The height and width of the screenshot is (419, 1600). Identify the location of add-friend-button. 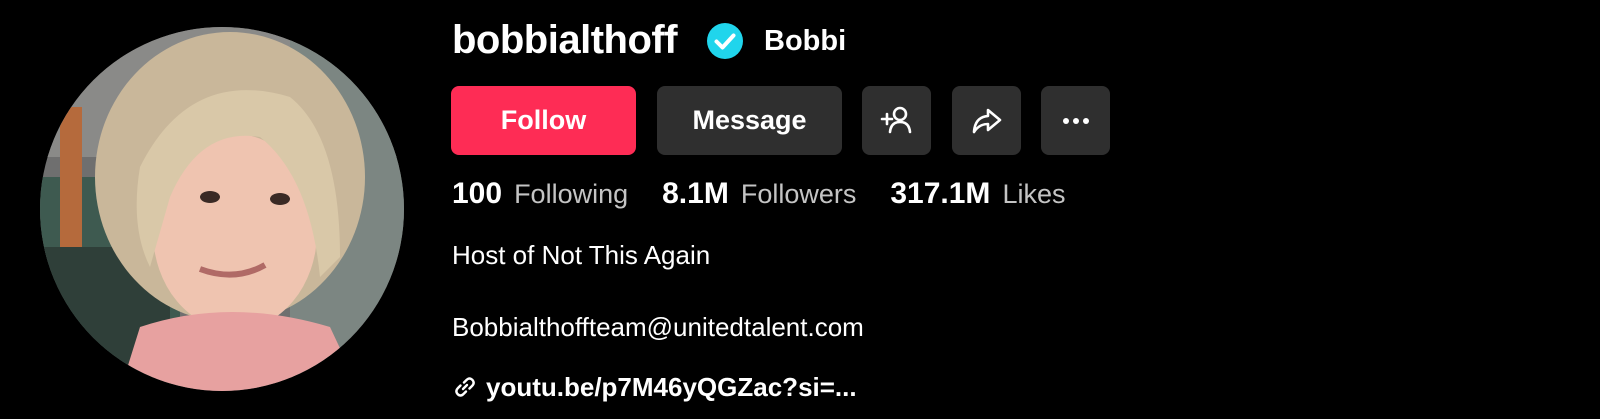
(896, 120).